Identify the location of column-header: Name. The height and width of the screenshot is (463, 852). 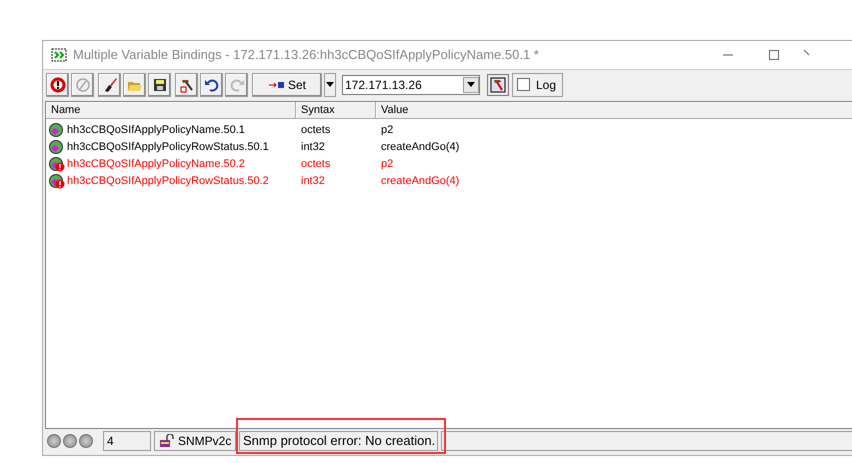
(171, 110).